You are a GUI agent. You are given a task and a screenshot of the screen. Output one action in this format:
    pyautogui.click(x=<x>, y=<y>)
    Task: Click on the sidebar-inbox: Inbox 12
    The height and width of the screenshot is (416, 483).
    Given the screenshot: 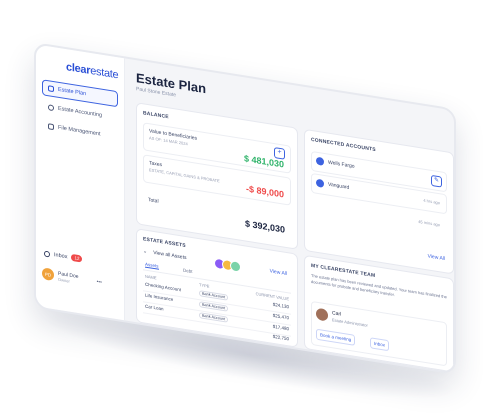 What is the action you would take?
    pyautogui.click(x=63, y=256)
    